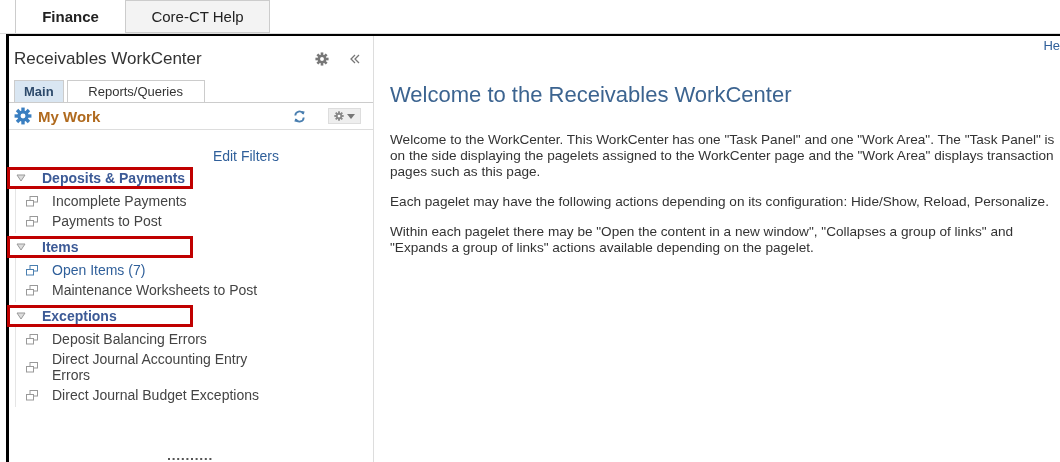 This screenshot has height=462, width=1060. I want to click on page-heading: Welcome to the Receivables WorkCenter, so click(591, 95).